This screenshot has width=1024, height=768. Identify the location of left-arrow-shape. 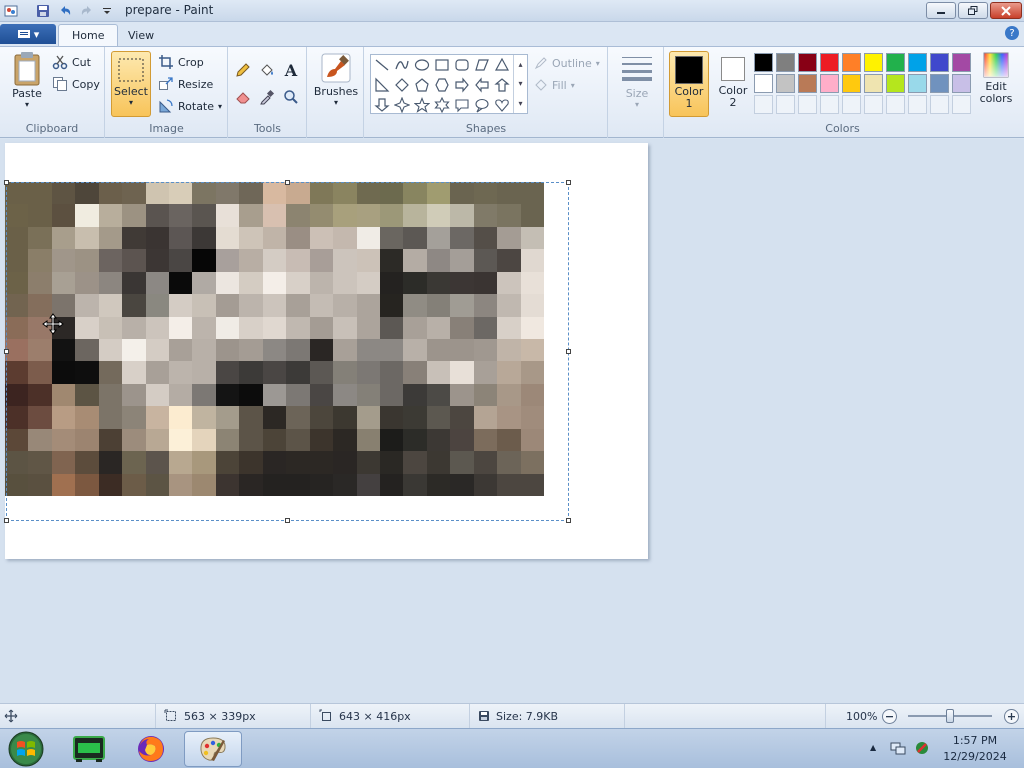
(482, 85).